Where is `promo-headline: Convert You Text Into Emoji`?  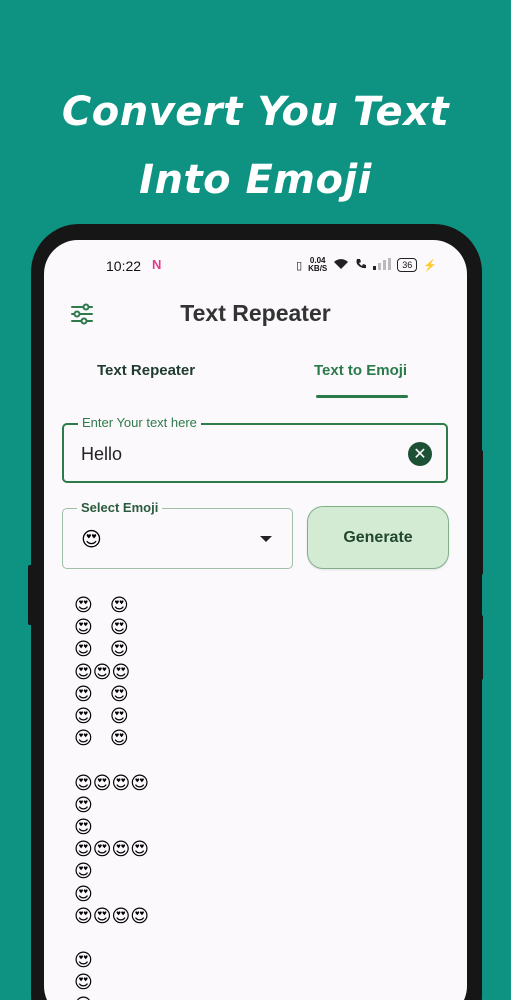
promo-headline: Convert You Text Into Emoji is located at coordinates (255, 146).